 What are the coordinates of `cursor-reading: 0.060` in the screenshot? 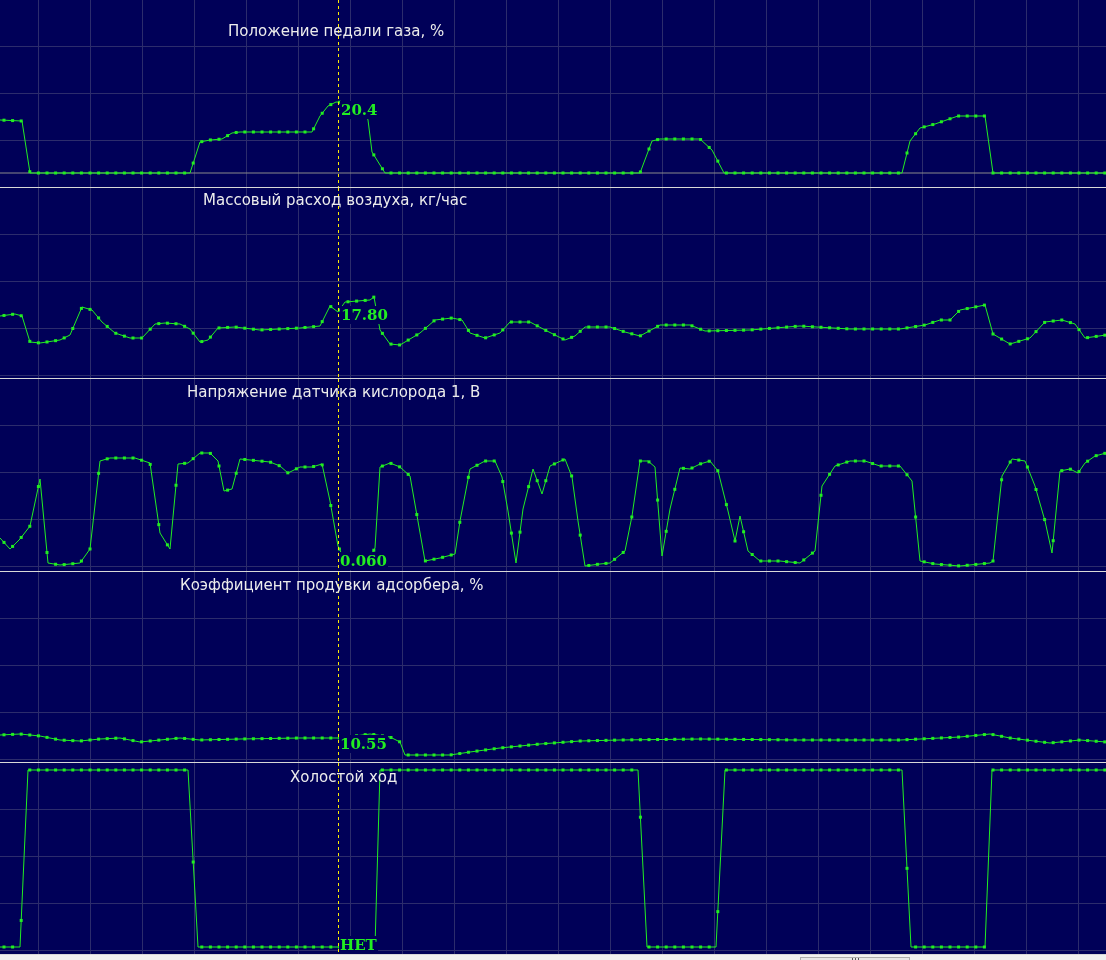 It's located at (363, 561).